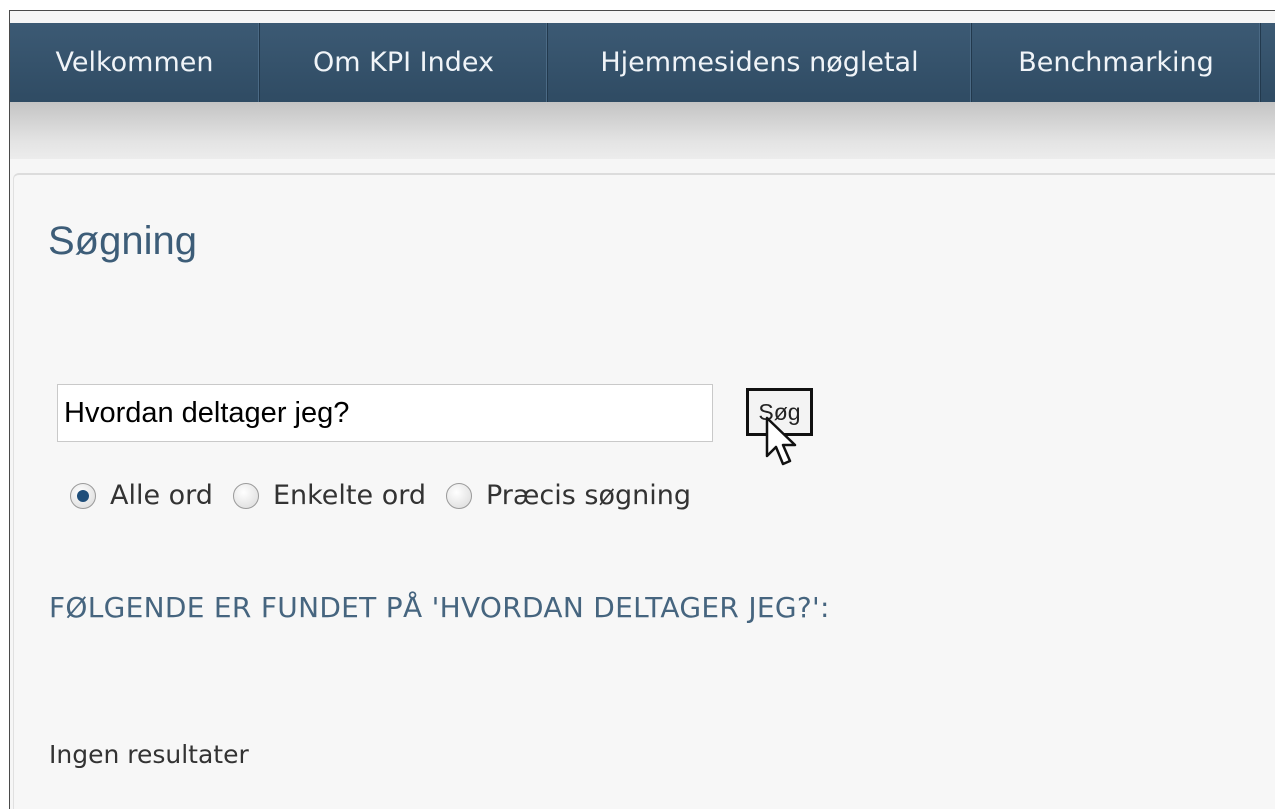 The height and width of the screenshot is (809, 1275). I want to click on radio-enkelte-ord: Enkelte ord, so click(329, 495).